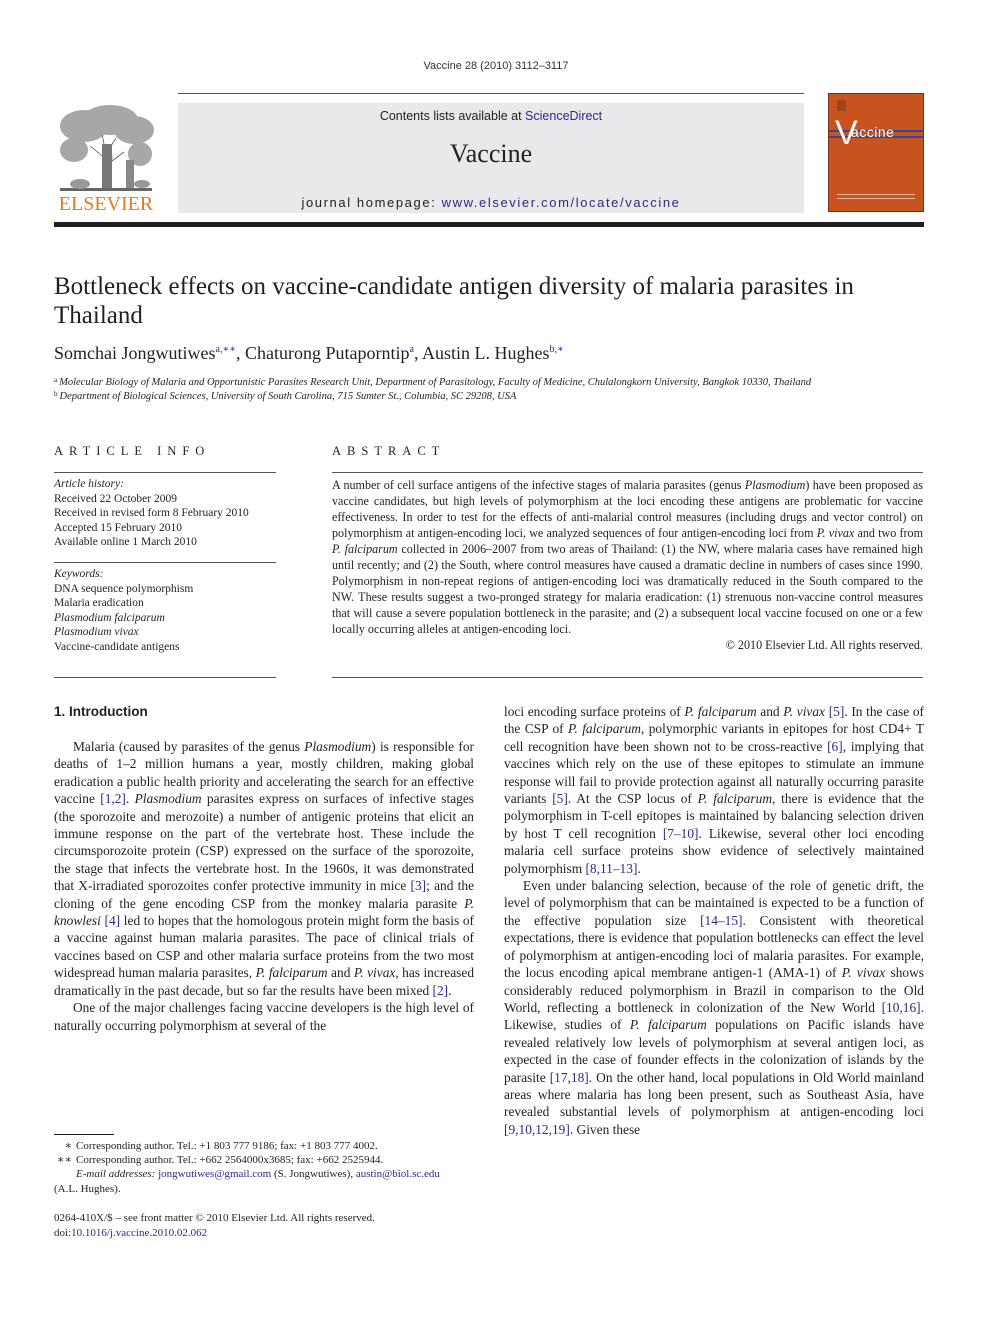 The image size is (992, 1323). What do you see at coordinates (557, 349) in the screenshot?
I see `author-affiliation-link: b,∗` at bounding box center [557, 349].